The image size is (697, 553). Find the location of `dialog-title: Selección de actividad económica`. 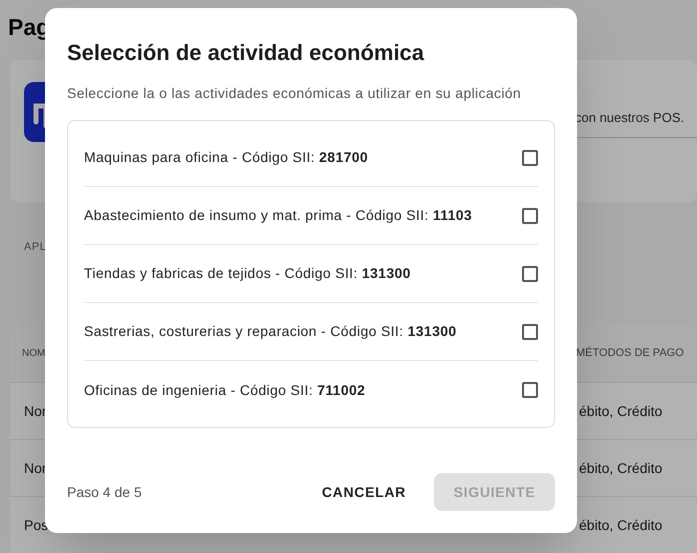

dialog-title: Selección de actividad económica is located at coordinates (246, 53).